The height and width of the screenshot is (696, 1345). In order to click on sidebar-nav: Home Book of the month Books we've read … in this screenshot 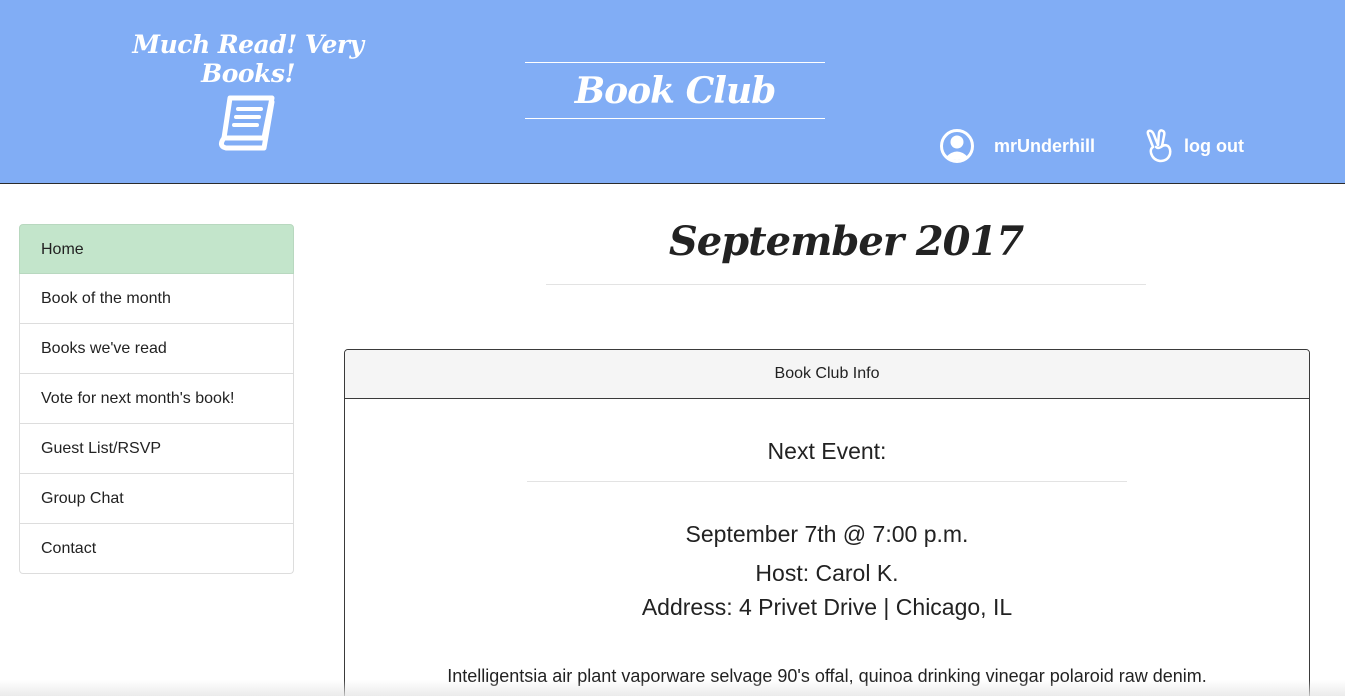, I will do `click(156, 399)`.